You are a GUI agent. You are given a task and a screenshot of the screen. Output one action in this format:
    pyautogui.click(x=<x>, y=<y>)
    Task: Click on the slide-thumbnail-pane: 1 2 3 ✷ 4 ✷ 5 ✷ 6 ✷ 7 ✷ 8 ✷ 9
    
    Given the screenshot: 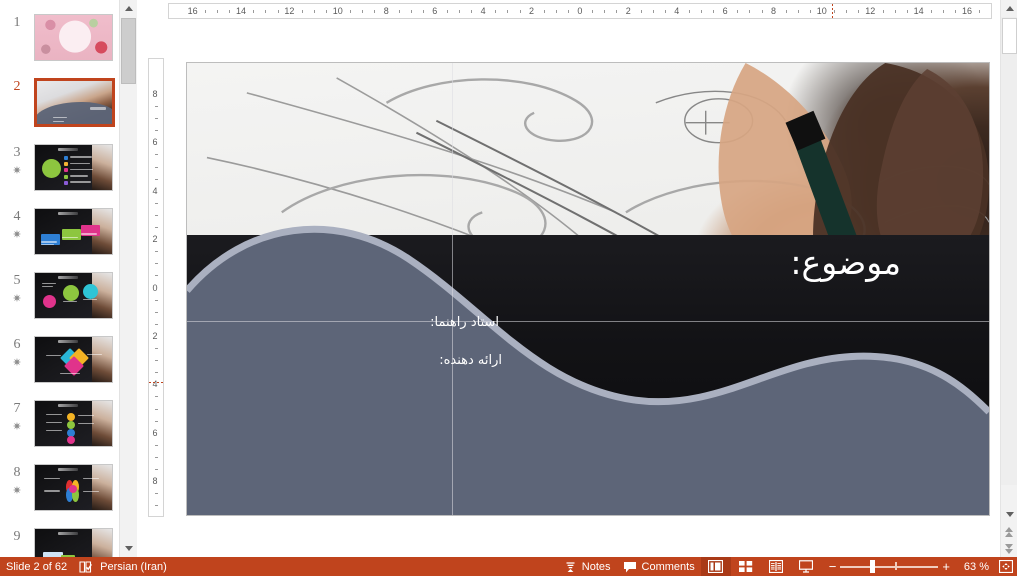 What is the action you would take?
    pyautogui.click(x=59, y=278)
    